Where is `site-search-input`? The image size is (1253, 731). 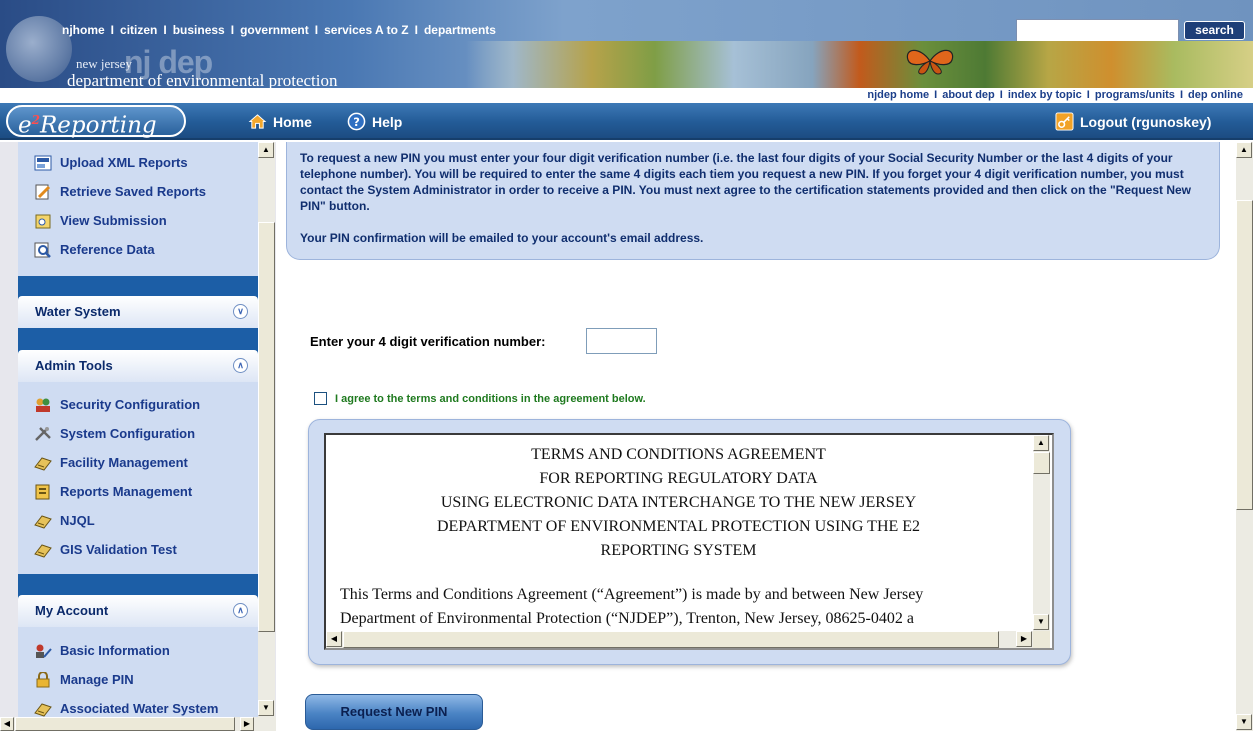 site-search-input is located at coordinates (1097, 30).